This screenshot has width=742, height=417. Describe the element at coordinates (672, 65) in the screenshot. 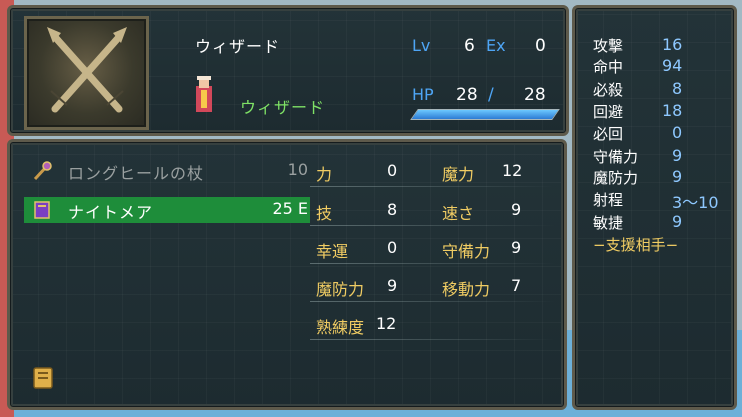

I see `combat-value-hit: 94` at that location.